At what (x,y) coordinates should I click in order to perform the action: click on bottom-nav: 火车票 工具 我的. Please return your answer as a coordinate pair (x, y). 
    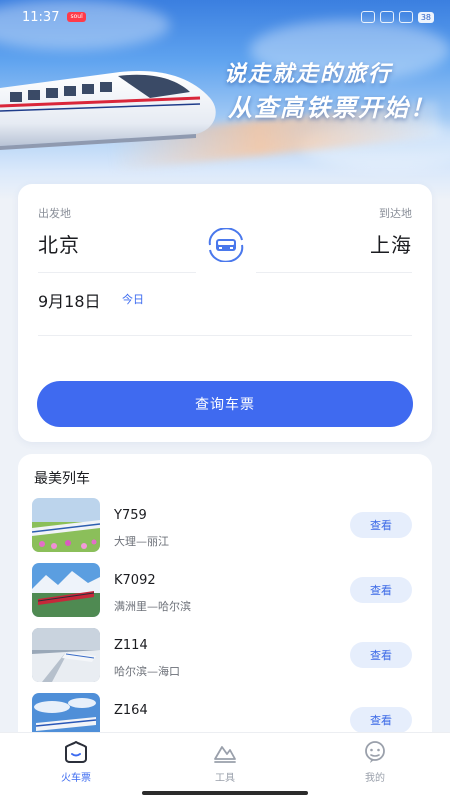
    Looking at the image, I should click on (225, 766).